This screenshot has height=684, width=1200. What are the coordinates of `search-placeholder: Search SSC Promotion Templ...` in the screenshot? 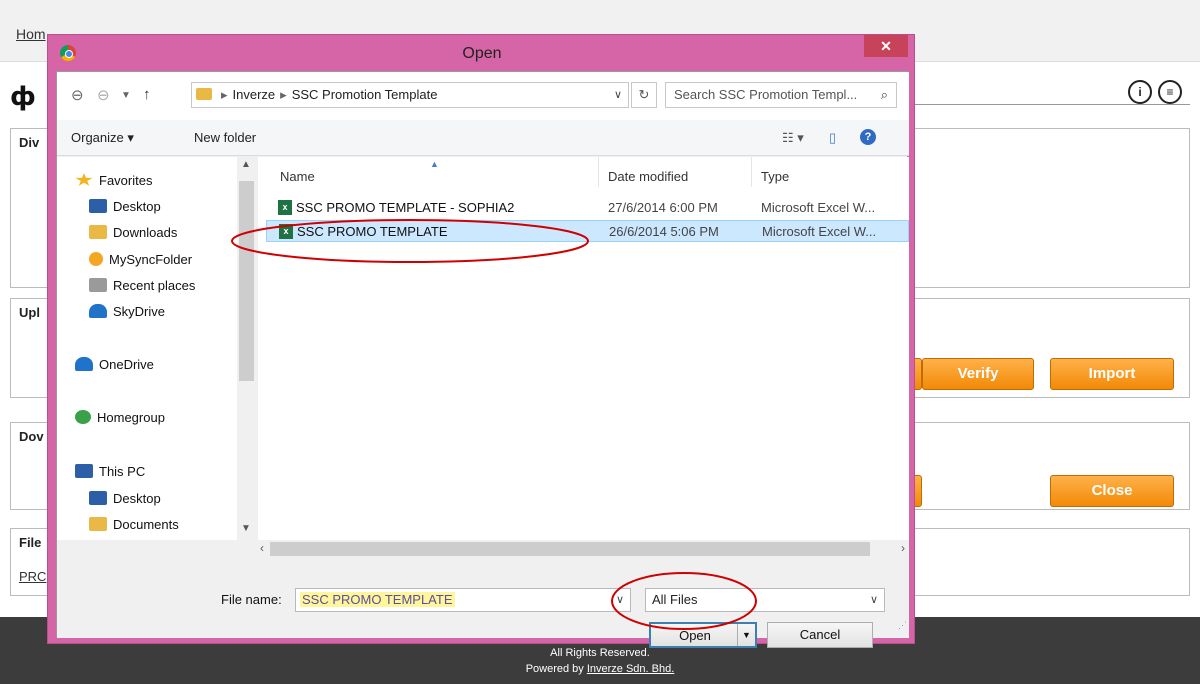 It's located at (766, 94).